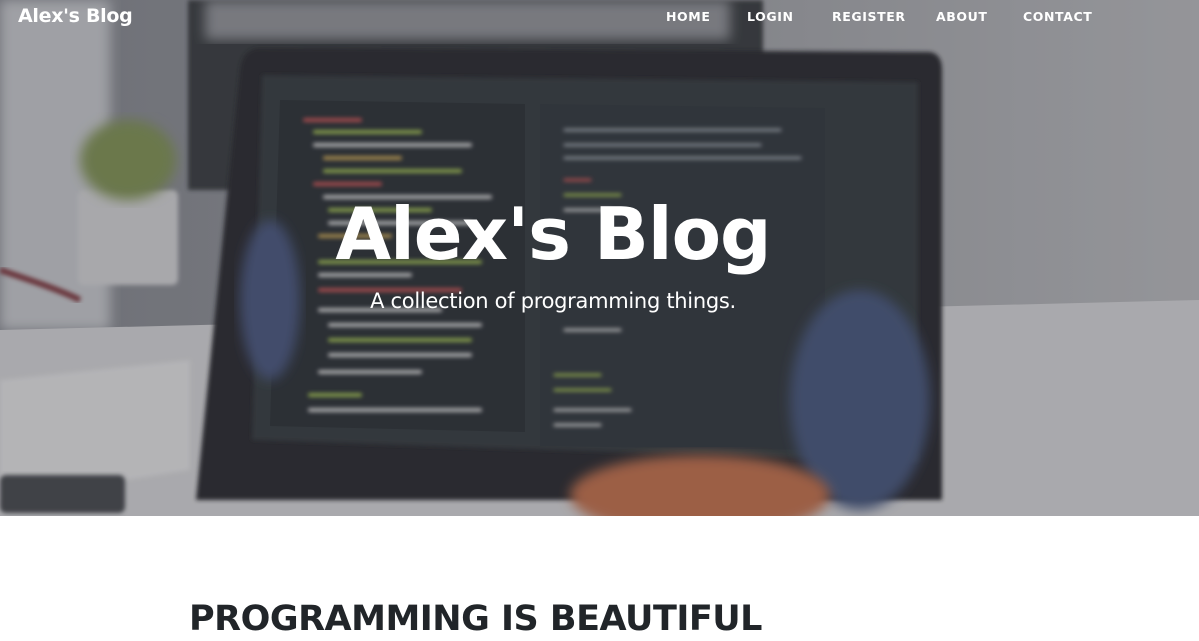  I want to click on nav-link-about: ABOUT, so click(962, 16).